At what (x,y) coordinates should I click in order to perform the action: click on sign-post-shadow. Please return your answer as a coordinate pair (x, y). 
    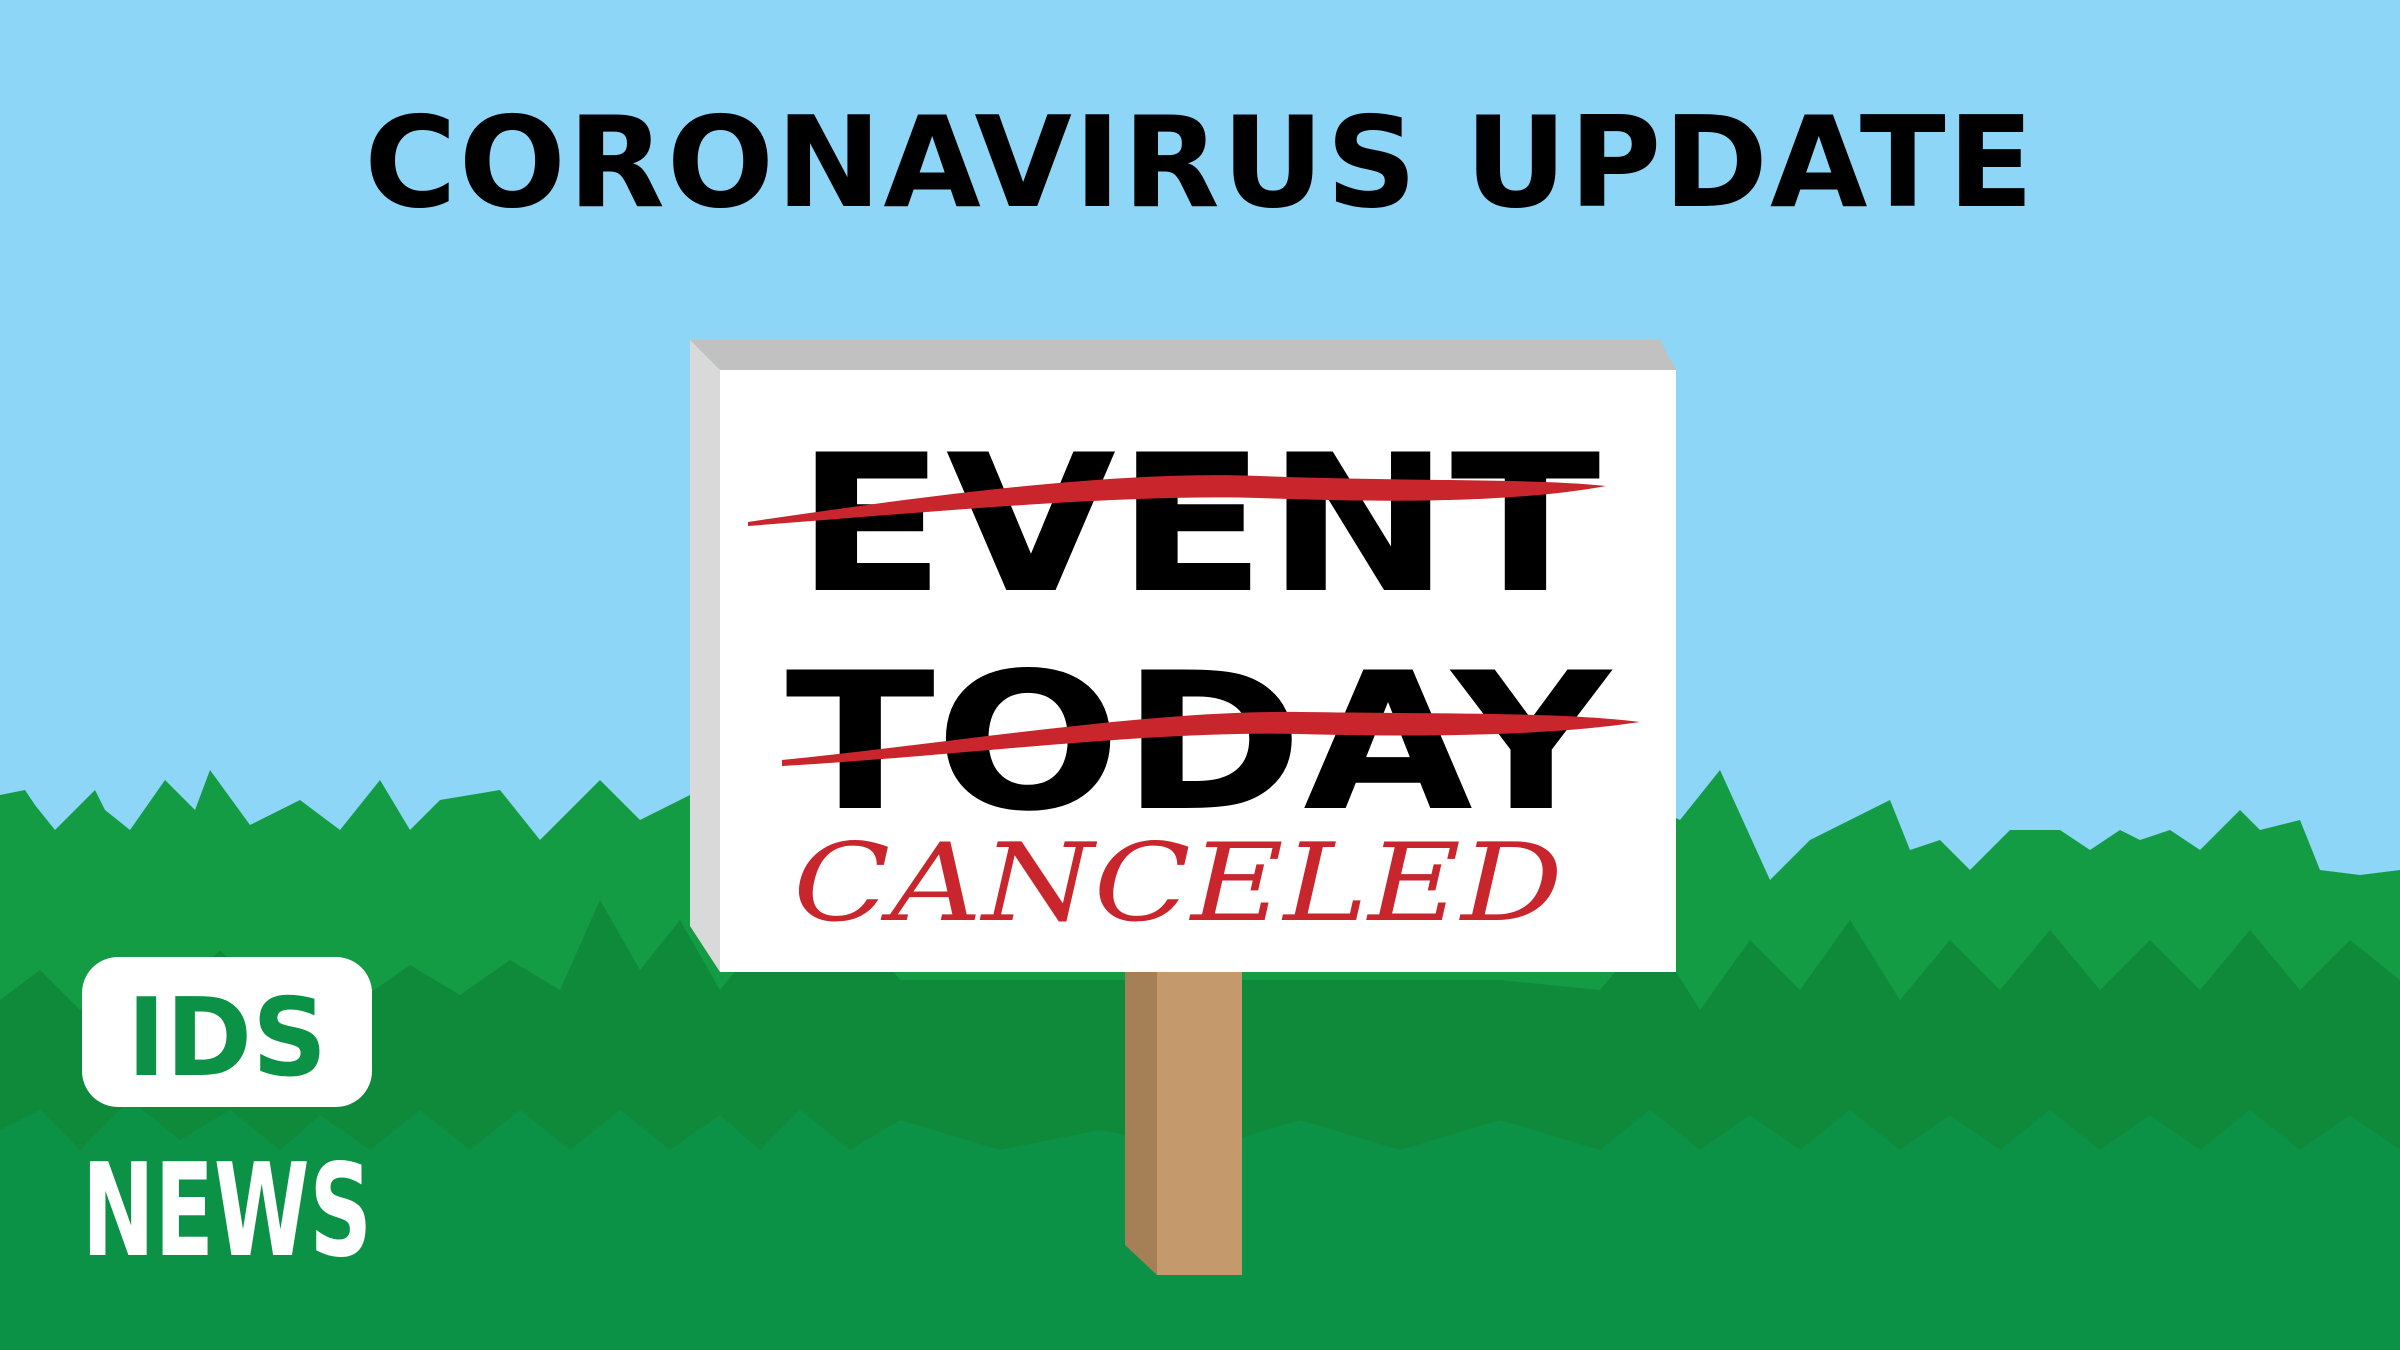
    Looking at the image, I should click on (1141, 1117).